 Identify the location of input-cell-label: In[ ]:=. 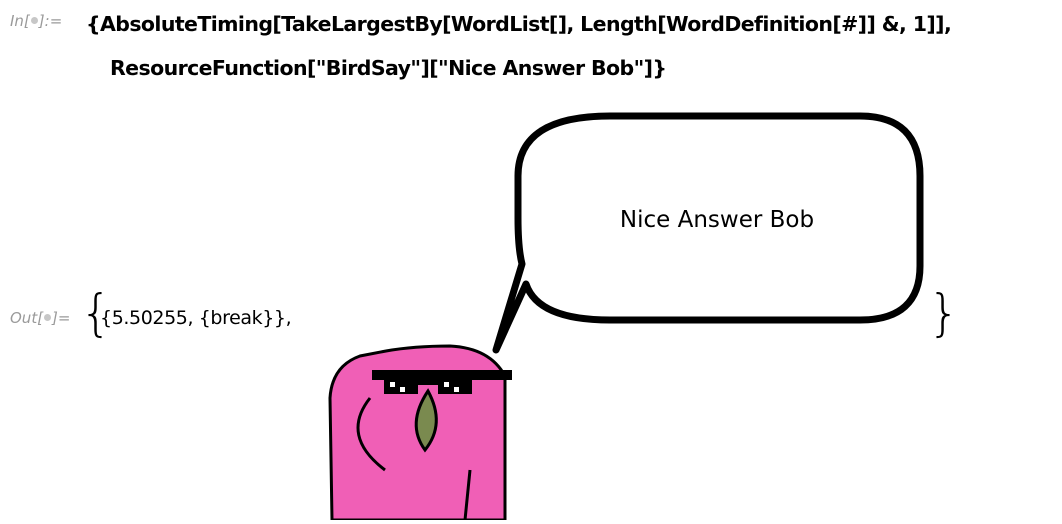
(36, 21).